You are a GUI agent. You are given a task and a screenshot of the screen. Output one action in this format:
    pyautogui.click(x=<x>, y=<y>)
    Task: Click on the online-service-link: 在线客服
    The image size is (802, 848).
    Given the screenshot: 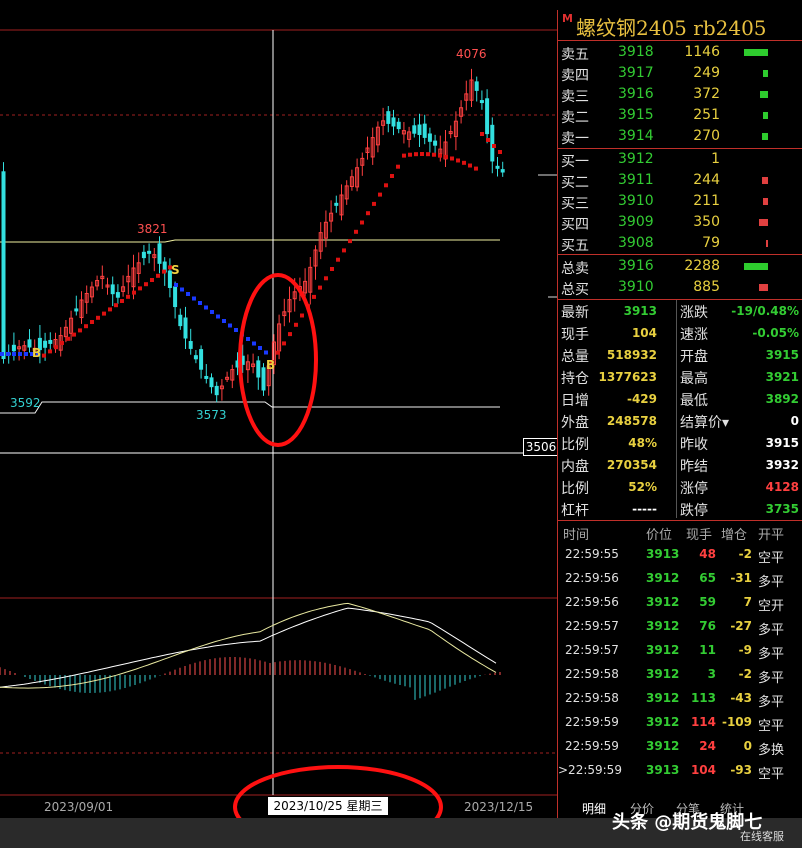 What is the action you would take?
    pyautogui.click(x=762, y=836)
    